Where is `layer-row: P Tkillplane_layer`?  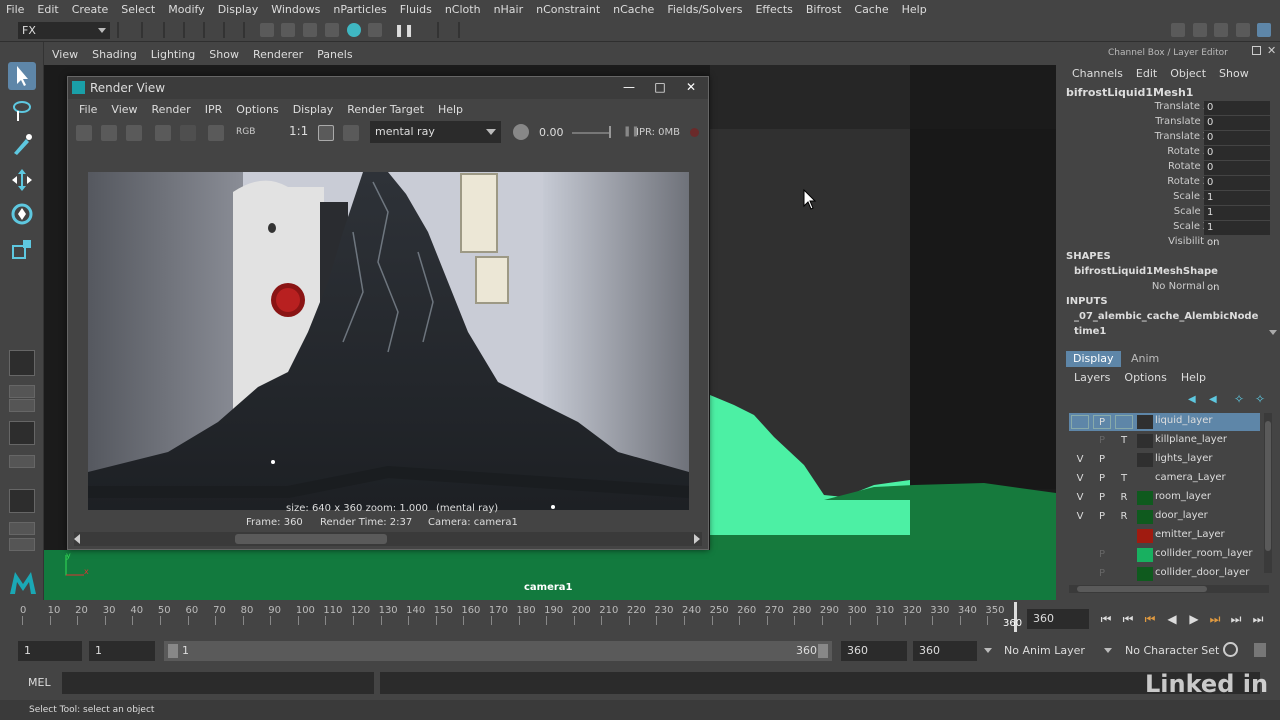
layer-row: P Tkillplane_layer is located at coordinates (1164, 441).